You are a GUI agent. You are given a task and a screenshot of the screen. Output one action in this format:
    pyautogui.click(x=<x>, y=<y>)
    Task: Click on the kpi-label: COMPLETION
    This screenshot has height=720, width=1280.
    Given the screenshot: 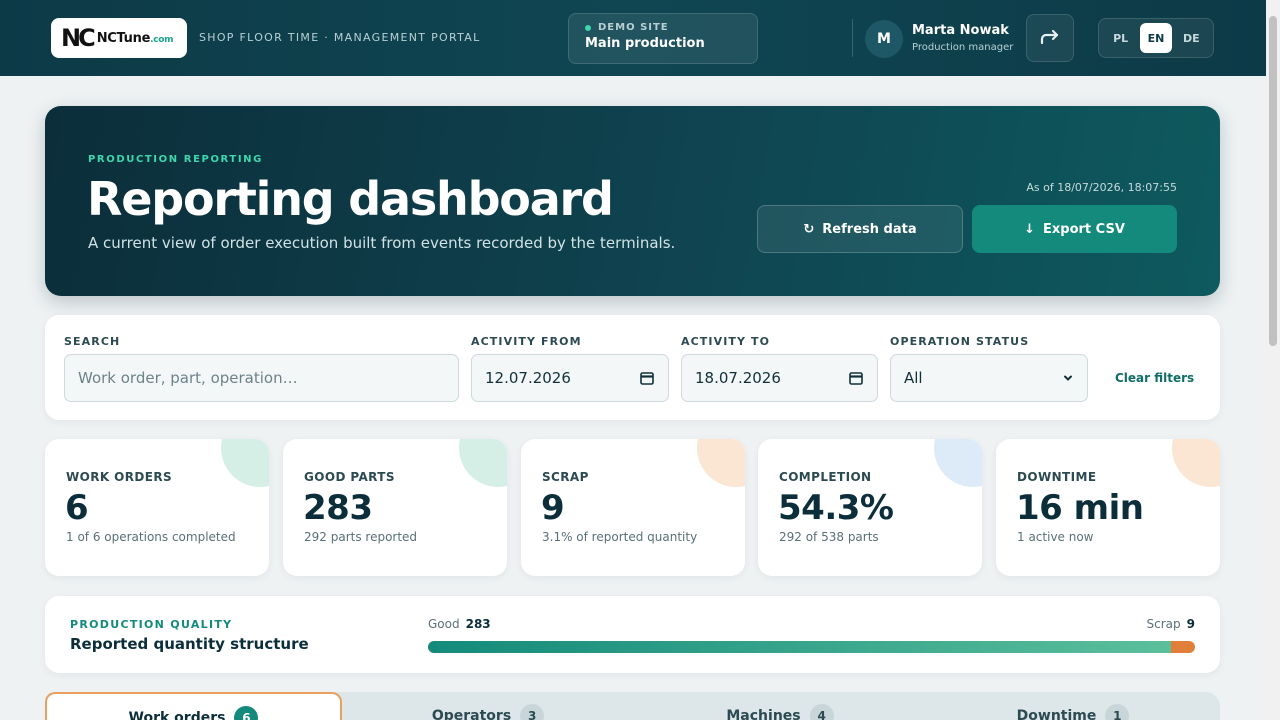 What is the action you would take?
    pyautogui.click(x=825, y=477)
    